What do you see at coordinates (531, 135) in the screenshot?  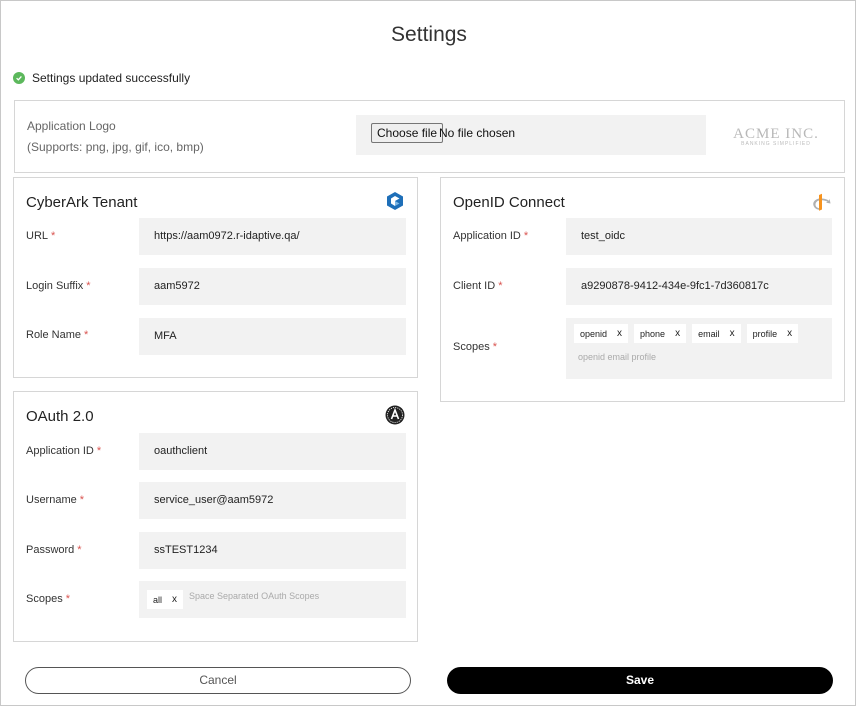 I see `logo-file-input: Choose file No file chosen` at bounding box center [531, 135].